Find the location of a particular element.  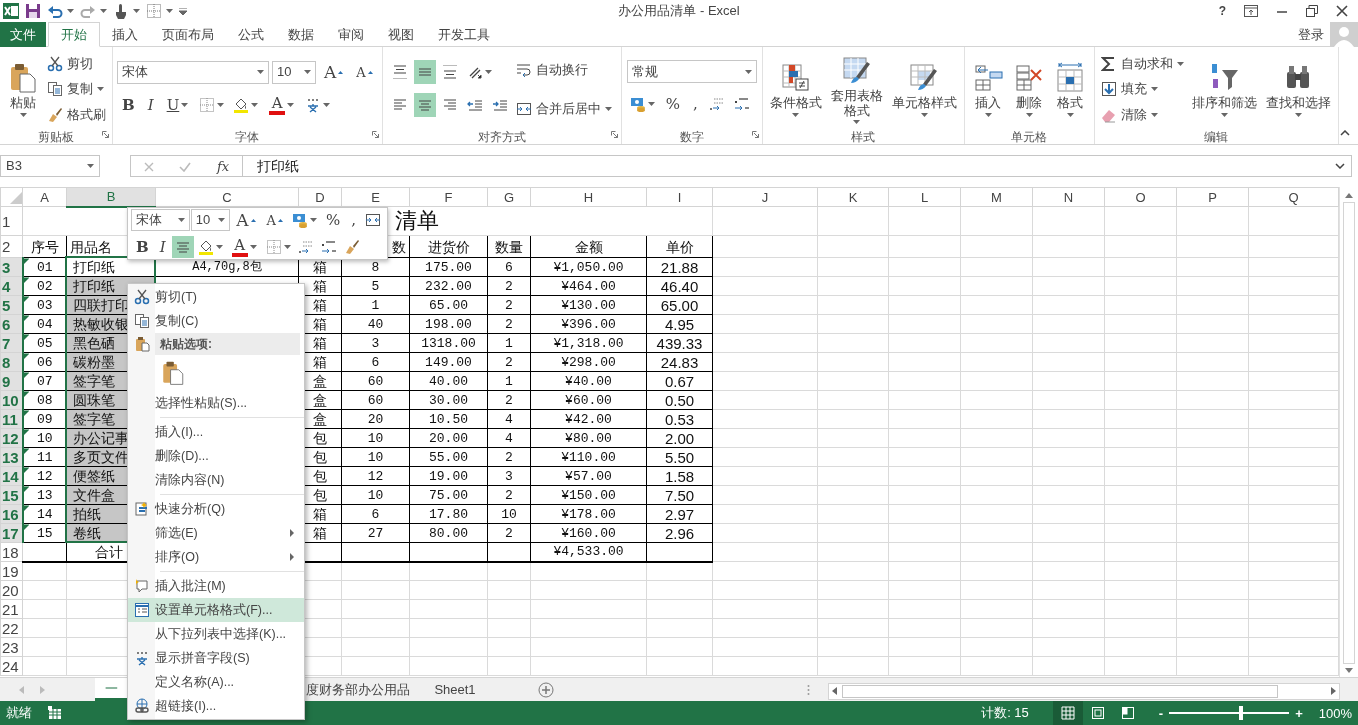

slider-thumb is located at coordinates (1241, 713).